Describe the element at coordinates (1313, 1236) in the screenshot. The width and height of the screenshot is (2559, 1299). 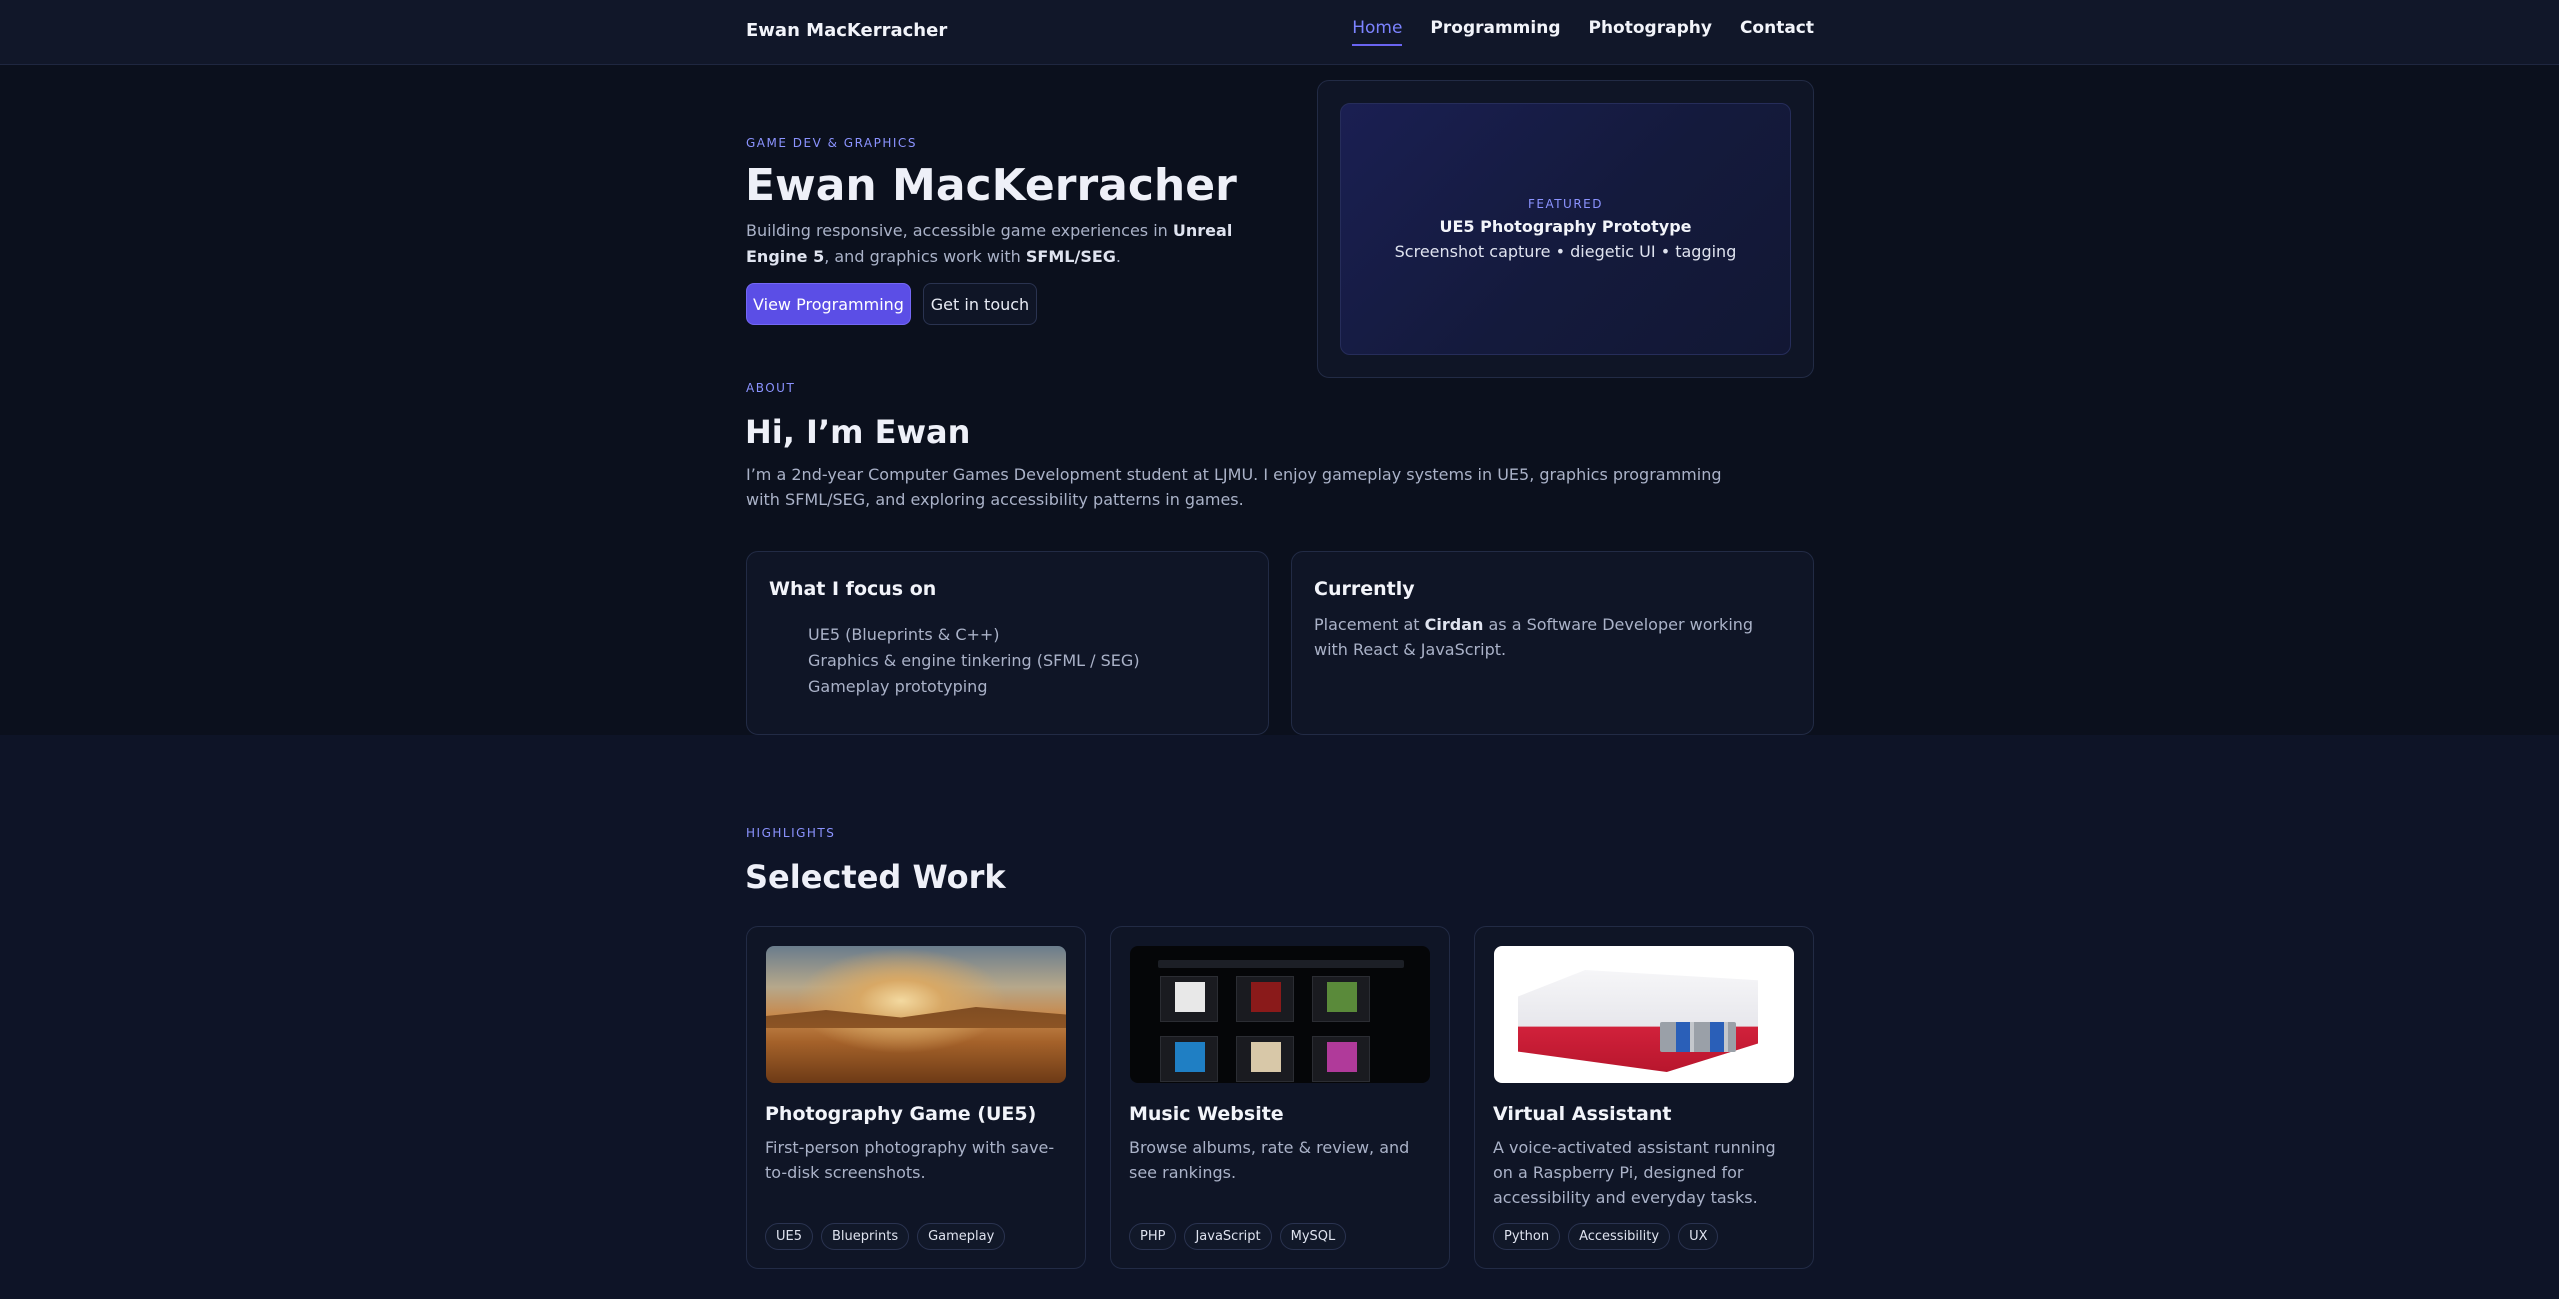
I see `tag: MySQL` at that location.